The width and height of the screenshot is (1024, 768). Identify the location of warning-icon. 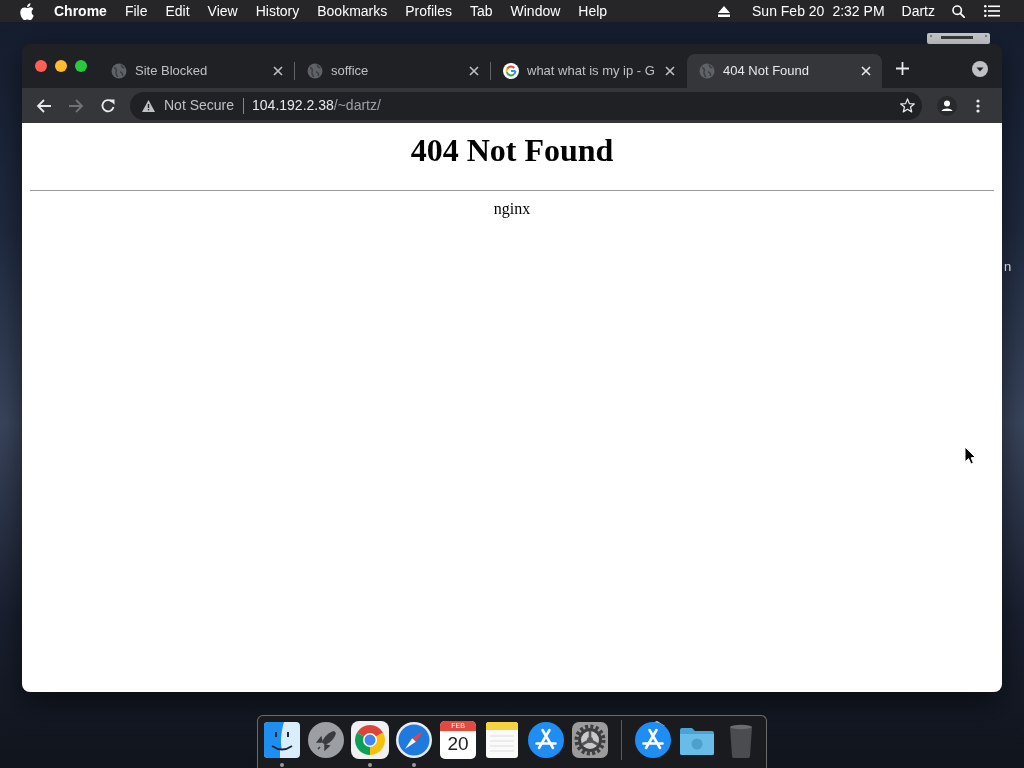
(148, 105).